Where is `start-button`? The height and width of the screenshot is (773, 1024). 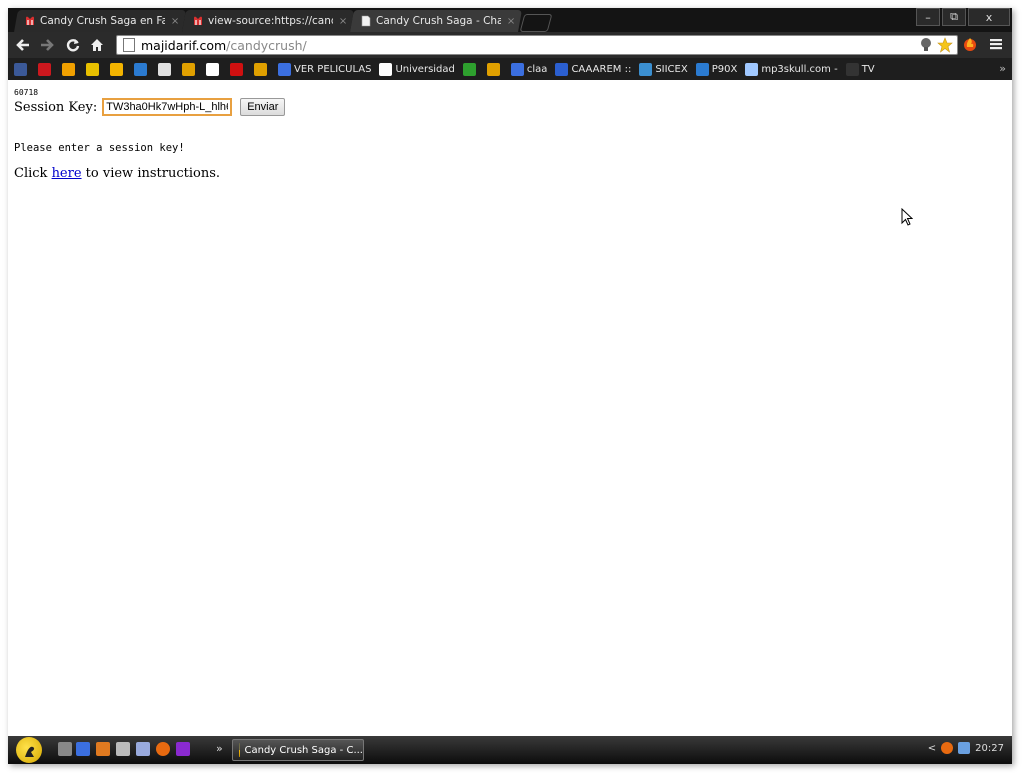 start-button is located at coordinates (29, 750).